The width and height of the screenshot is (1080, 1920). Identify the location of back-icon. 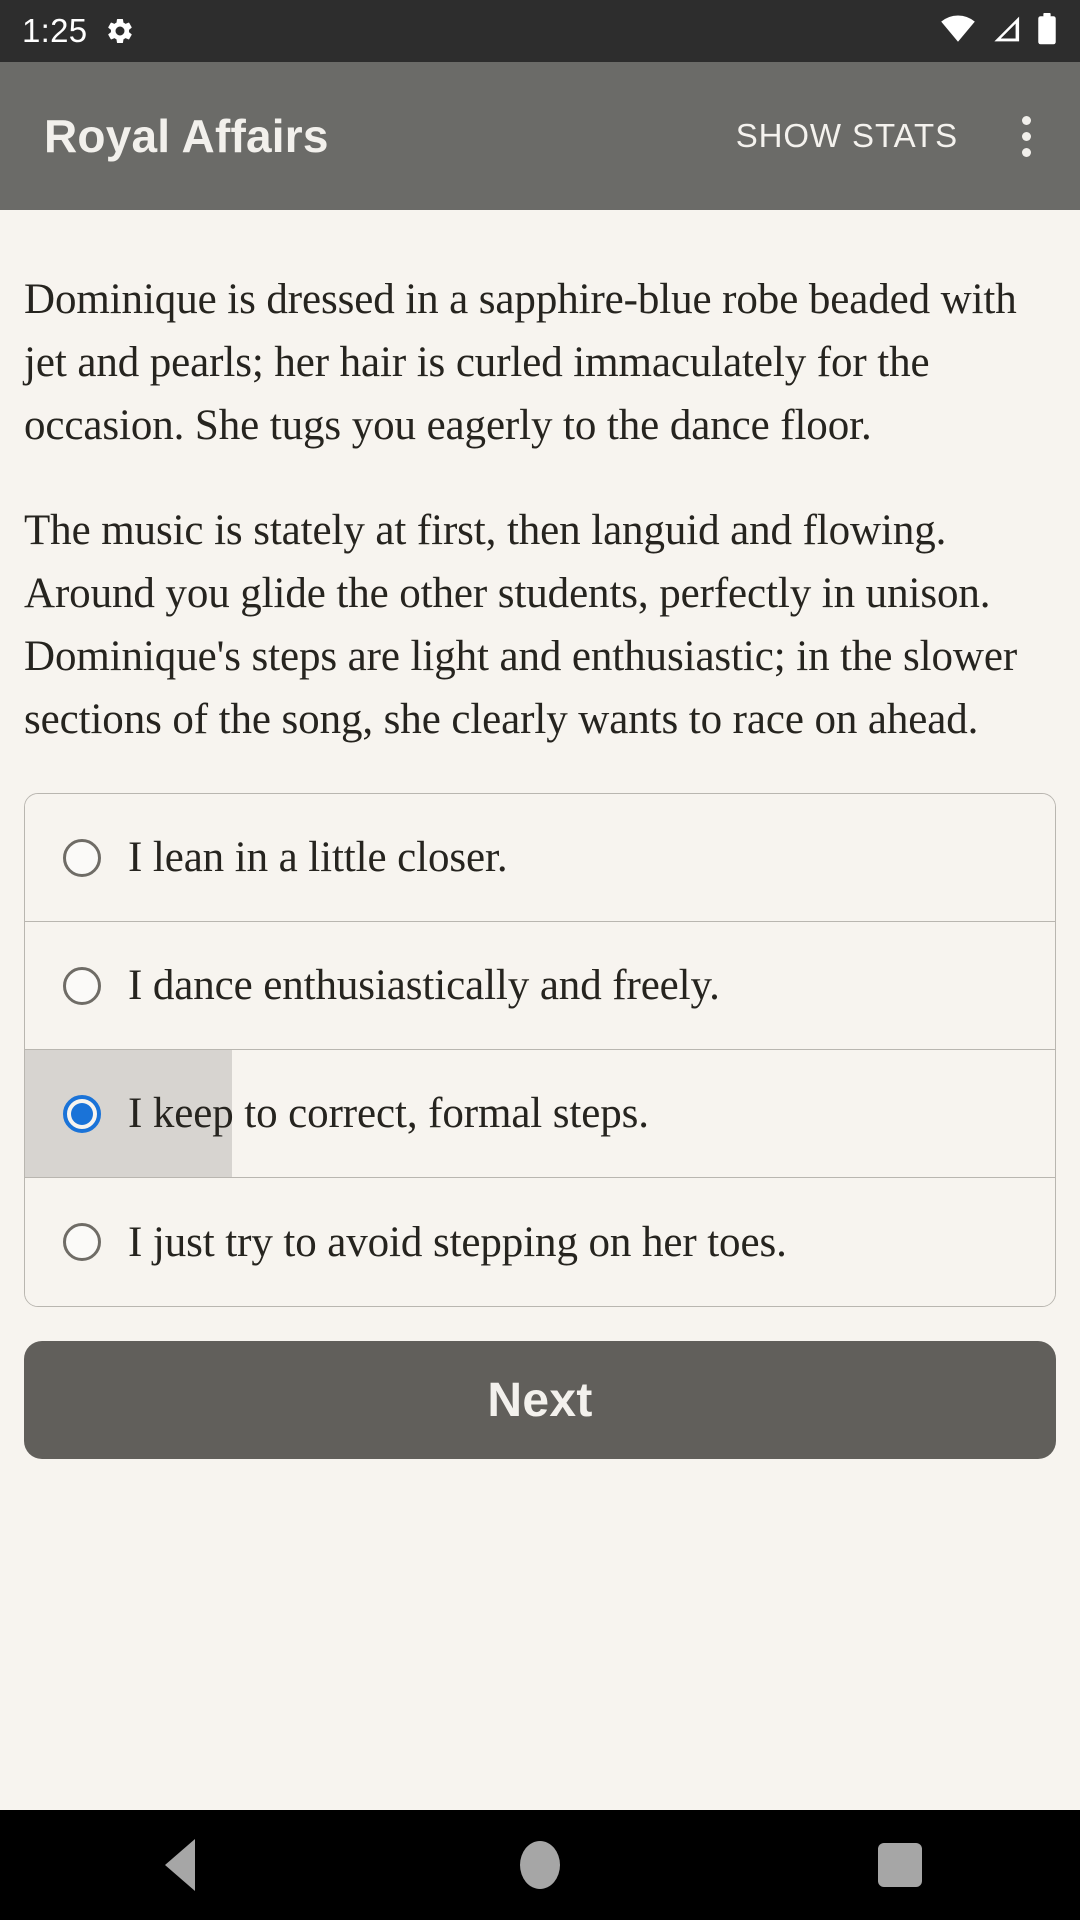
(180, 1865).